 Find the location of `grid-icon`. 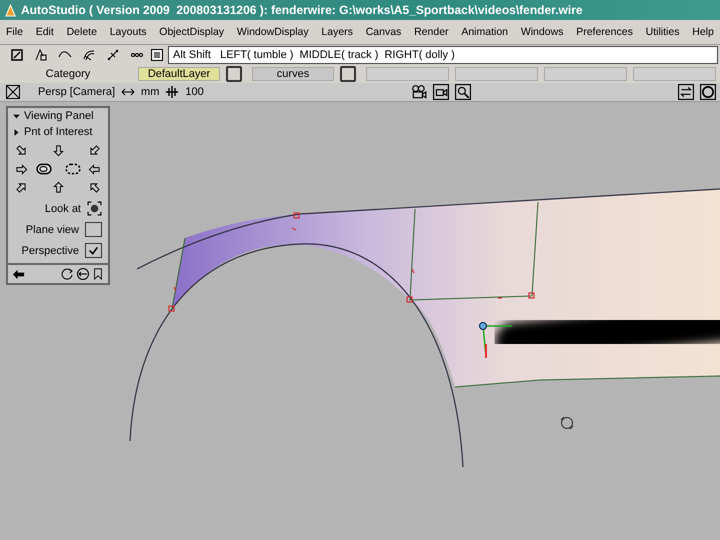

grid-icon is located at coordinates (172, 92).